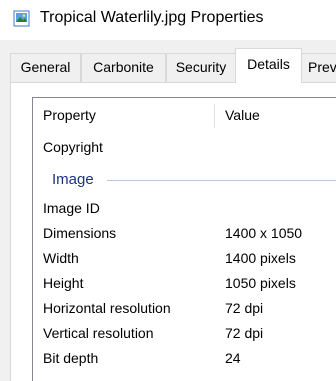  I want to click on window-title: Tropical Waterlily.jpg Properties, so click(152, 17).